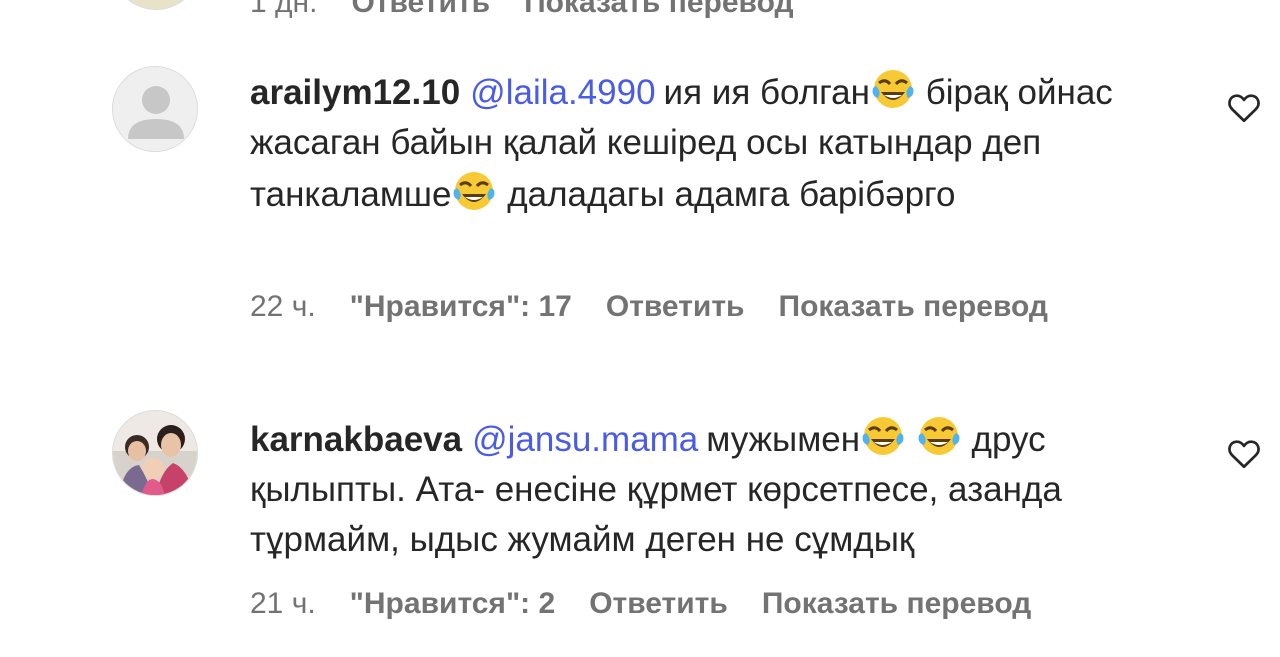  I want to click on comment-mention: @jansu.mama, so click(585, 439).